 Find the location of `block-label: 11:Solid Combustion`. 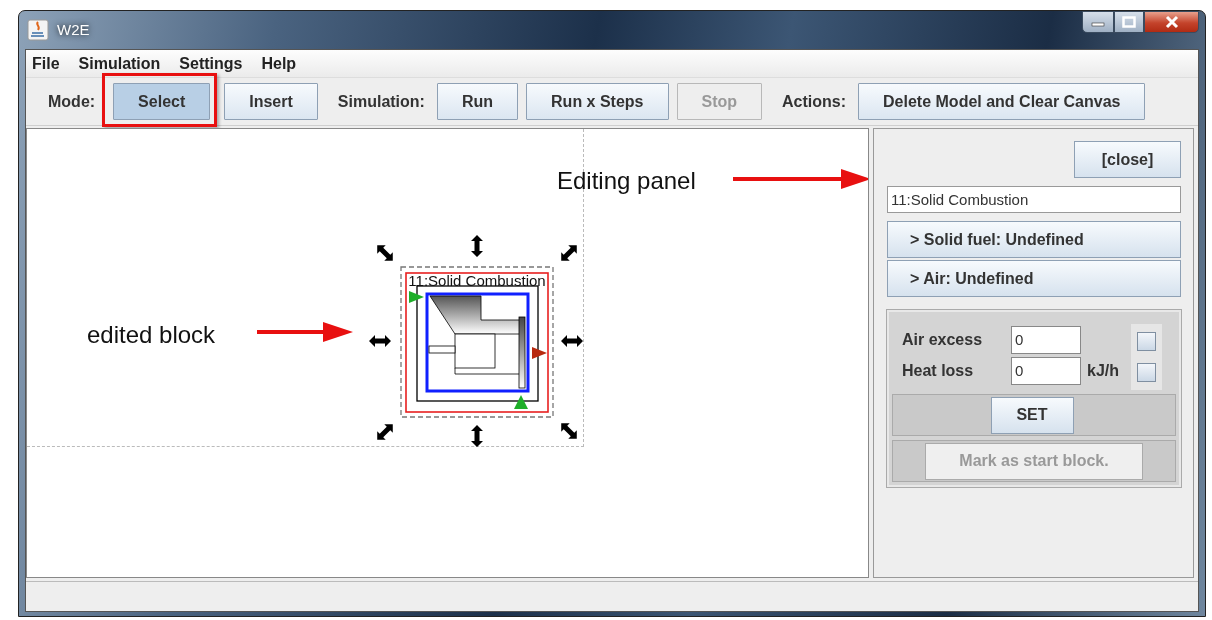

block-label: 11:Solid Combustion is located at coordinates (477, 280).